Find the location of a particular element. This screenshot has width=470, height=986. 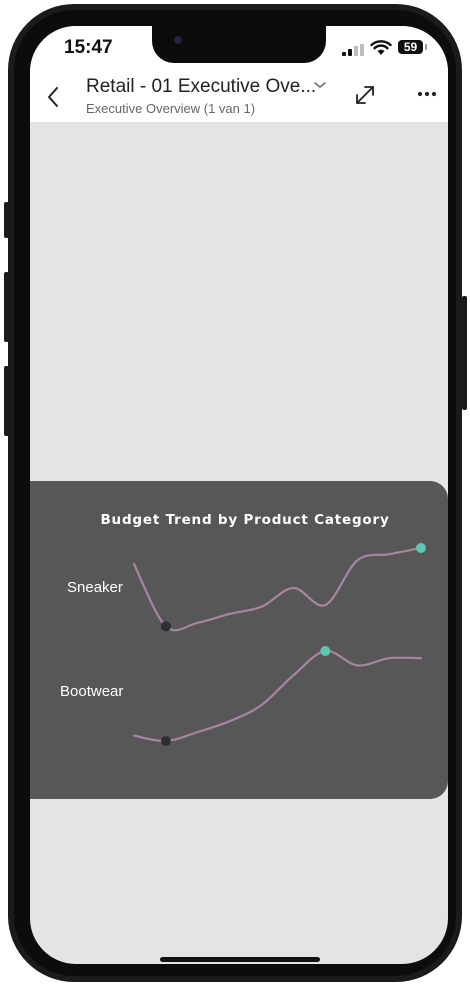

side-button is located at coordinates (464, 353).